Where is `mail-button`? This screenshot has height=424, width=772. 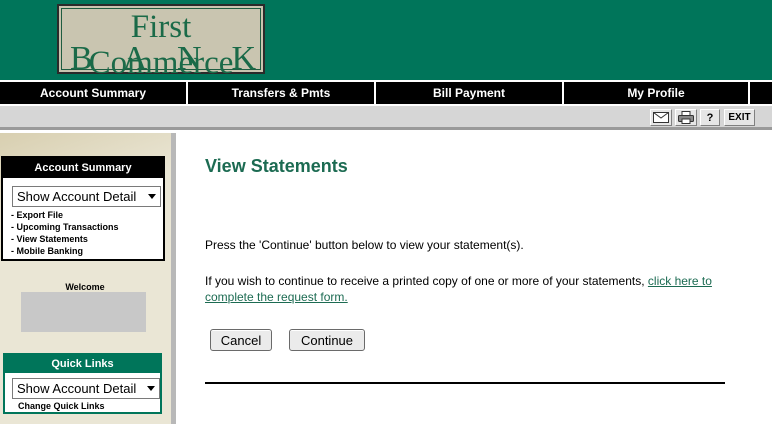
mail-button is located at coordinates (661, 117).